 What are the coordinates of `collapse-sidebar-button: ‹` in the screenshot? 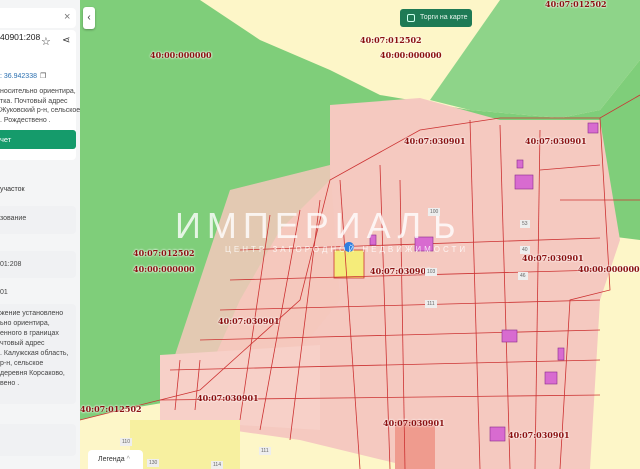 It's located at (89, 18).